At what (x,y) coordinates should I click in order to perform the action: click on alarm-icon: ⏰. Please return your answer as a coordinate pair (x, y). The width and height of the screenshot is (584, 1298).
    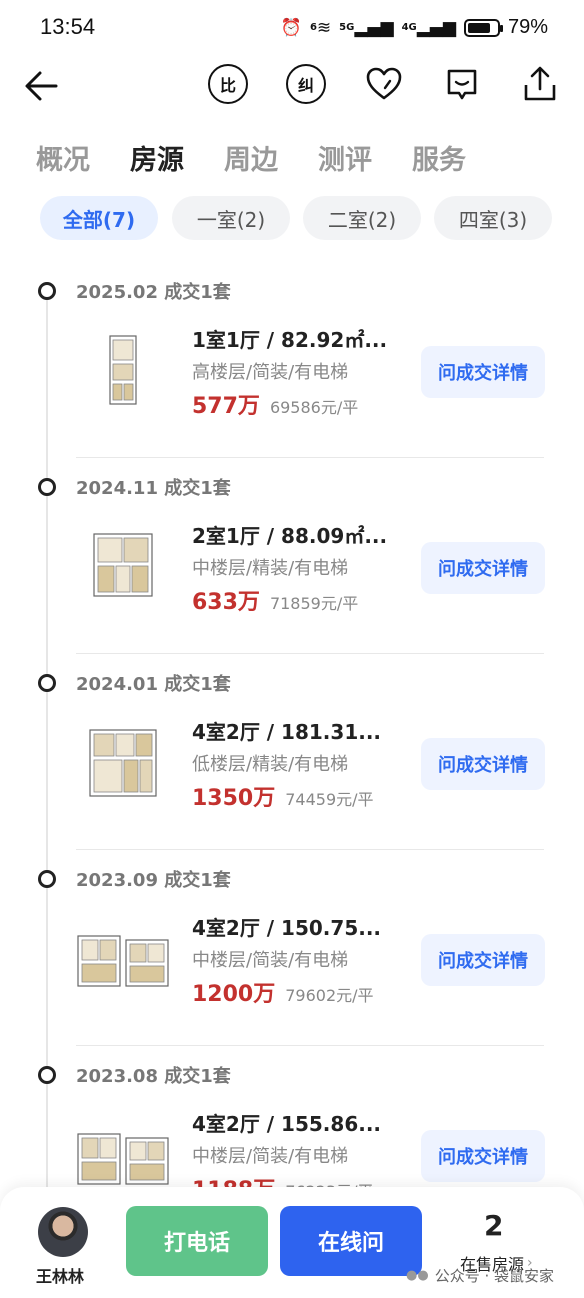
    Looking at the image, I should click on (291, 27).